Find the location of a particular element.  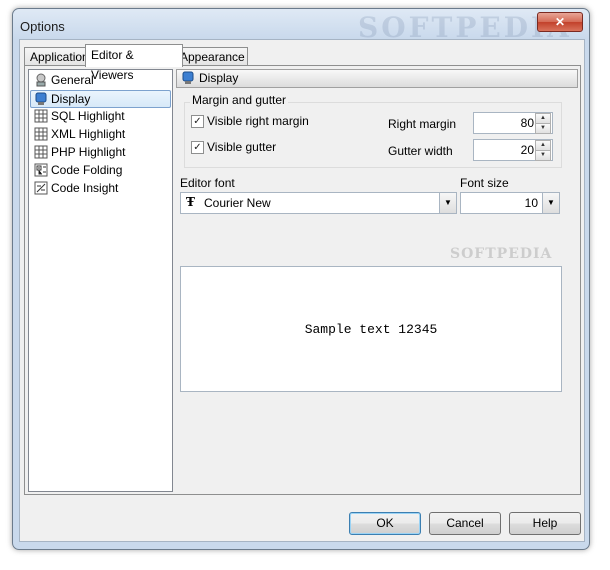

general-icon is located at coordinates (41, 80).